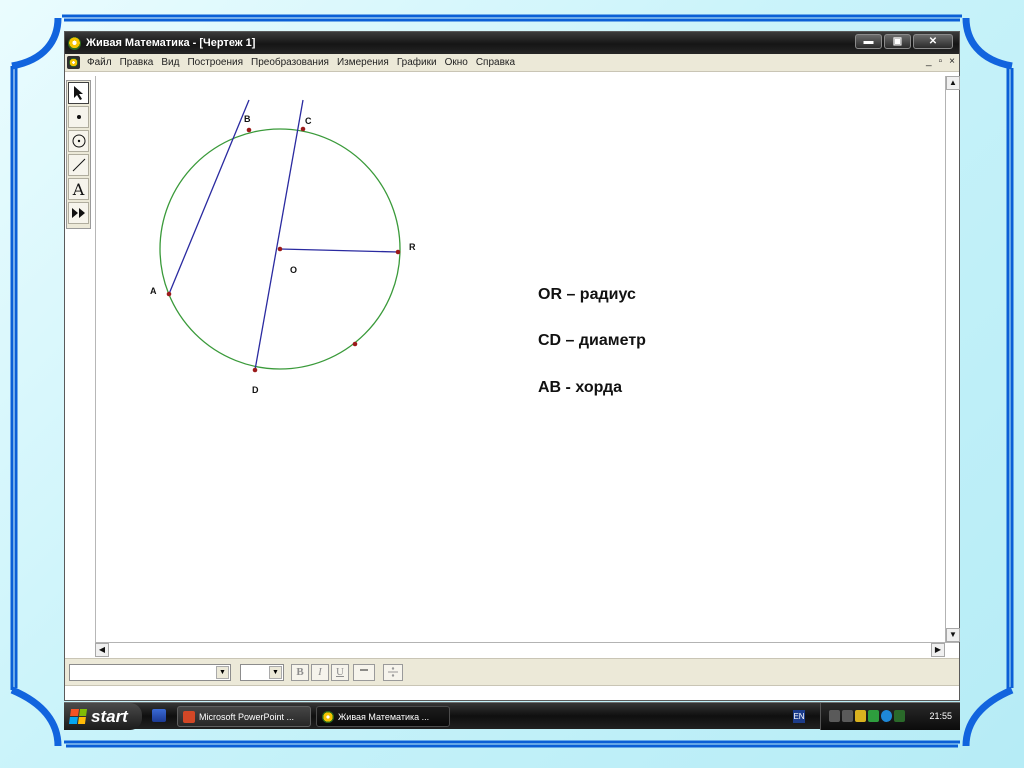 The height and width of the screenshot is (768, 1024). Describe the element at coordinates (280, 249) in the screenshot. I see `point-o` at that location.